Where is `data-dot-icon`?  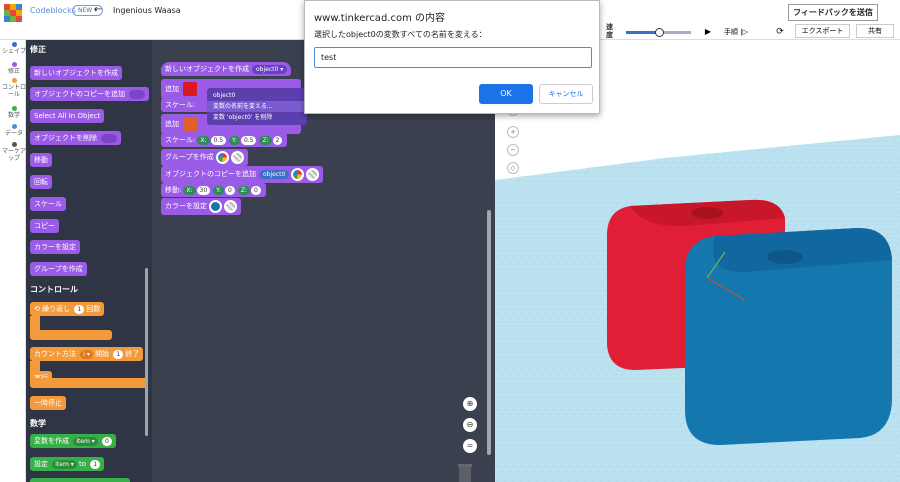
data-dot-icon is located at coordinates (14, 126).